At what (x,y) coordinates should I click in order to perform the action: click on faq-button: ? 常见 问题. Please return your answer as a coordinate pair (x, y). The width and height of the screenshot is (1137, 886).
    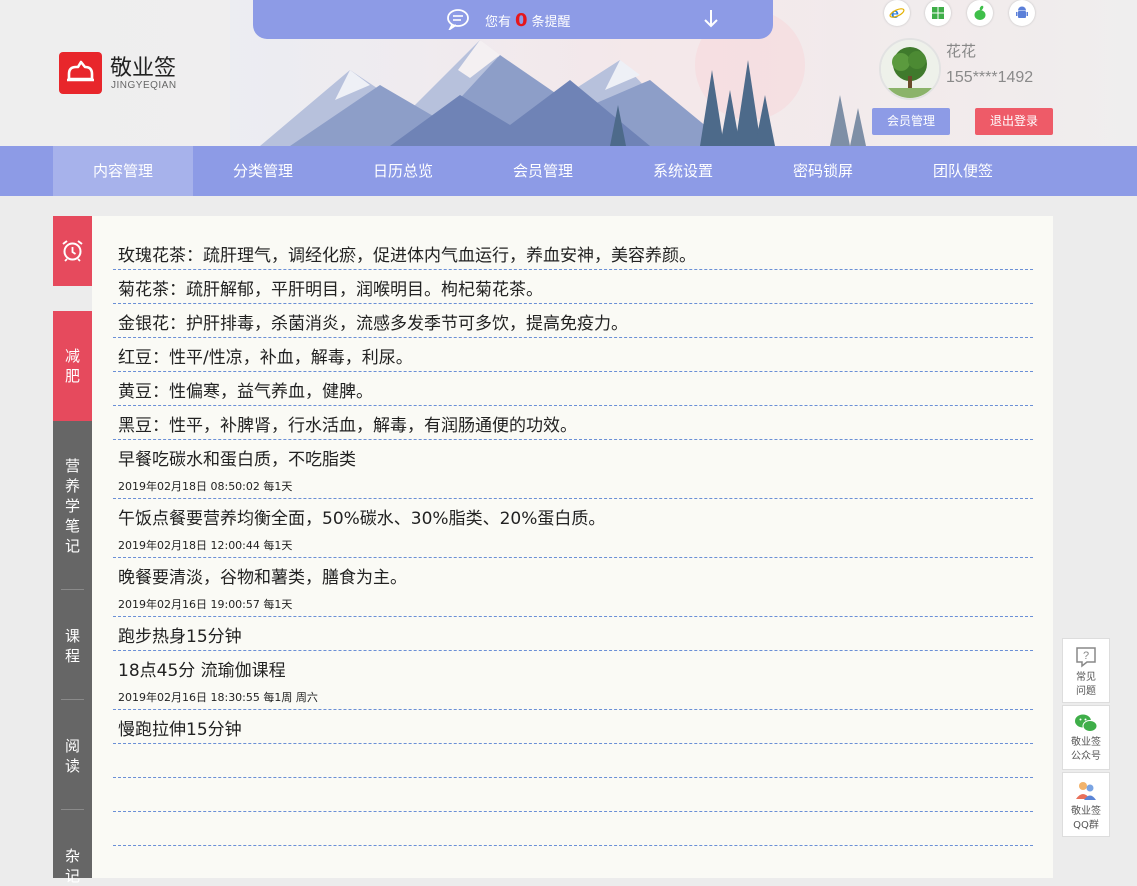
    Looking at the image, I should click on (1086, 670).